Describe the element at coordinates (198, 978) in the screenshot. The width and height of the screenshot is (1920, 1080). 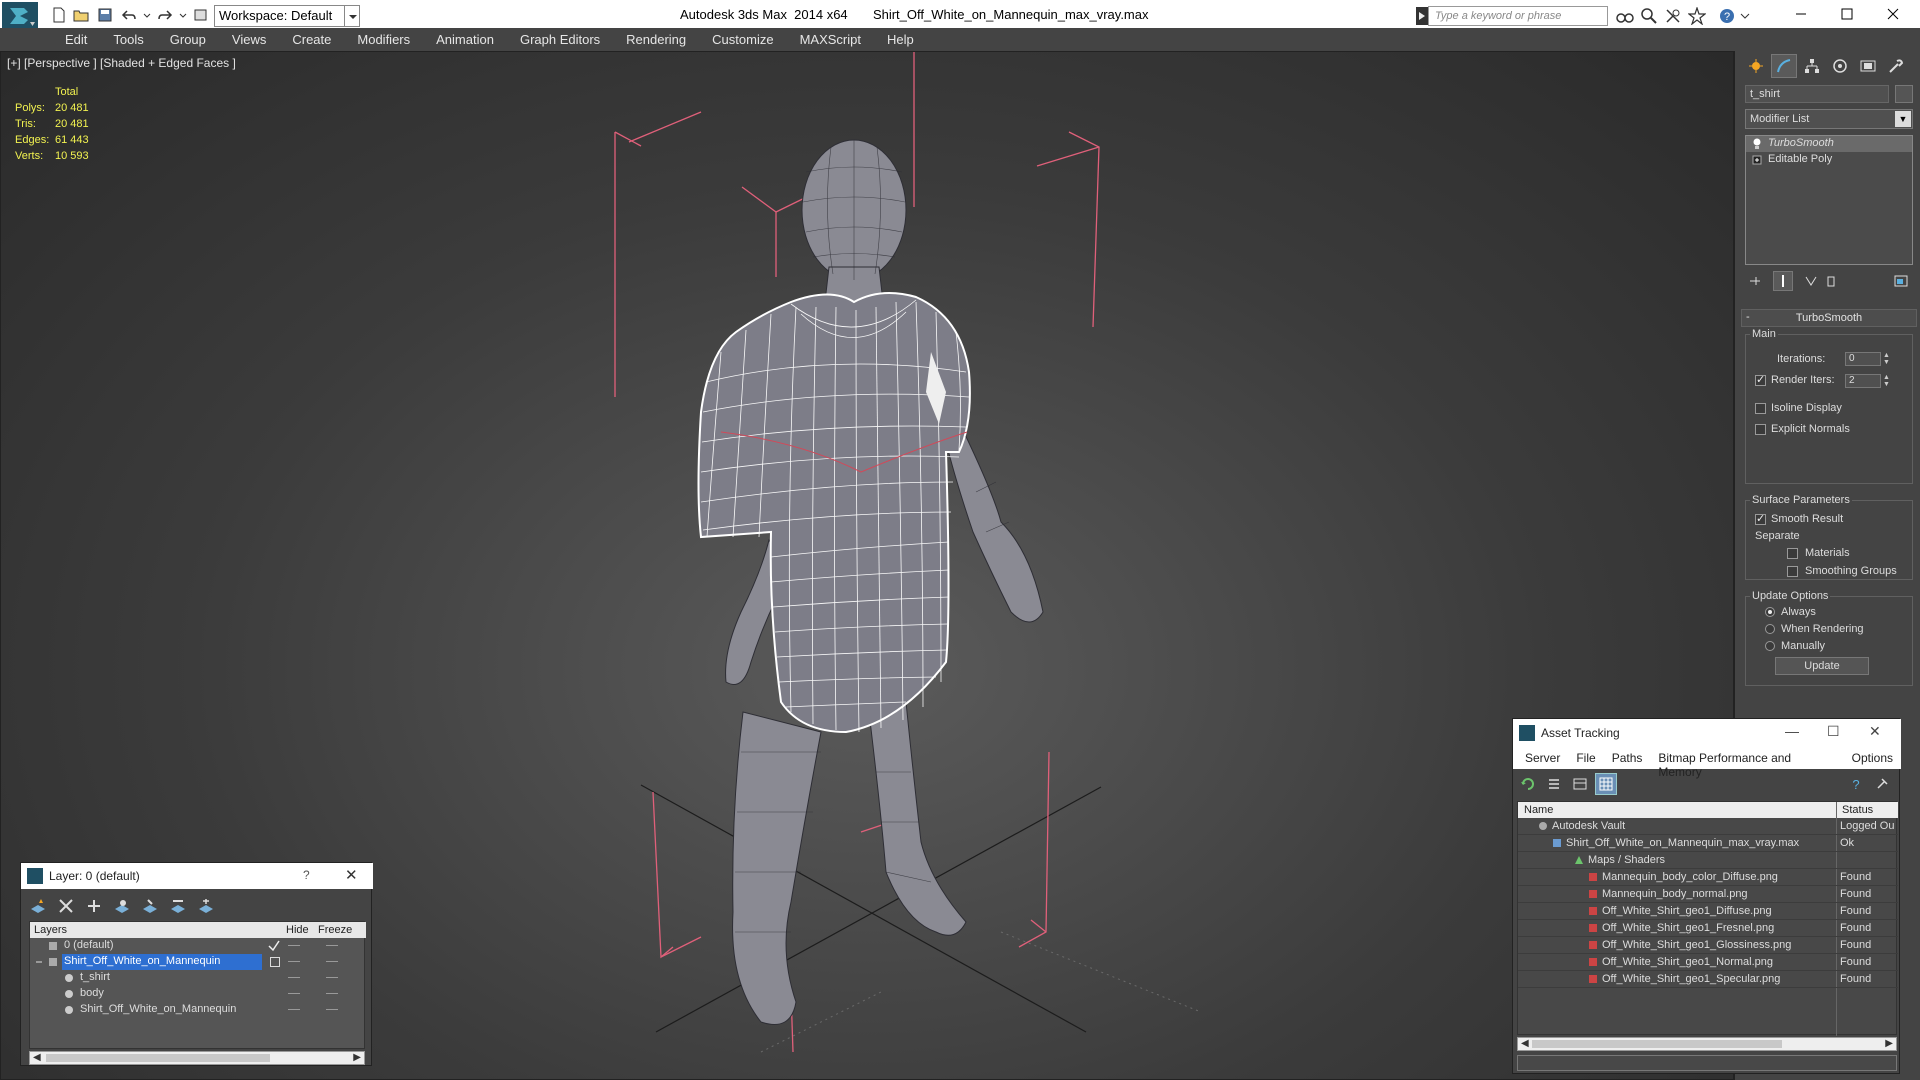
I see `layer-row: t_shirt` at that location.